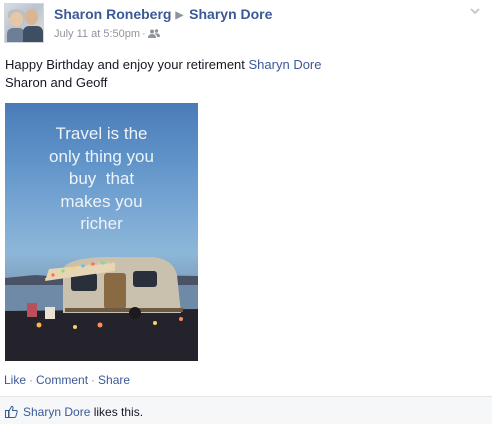  I want to click on author-name-link: Sharon Roneberg, so click(112, 14).